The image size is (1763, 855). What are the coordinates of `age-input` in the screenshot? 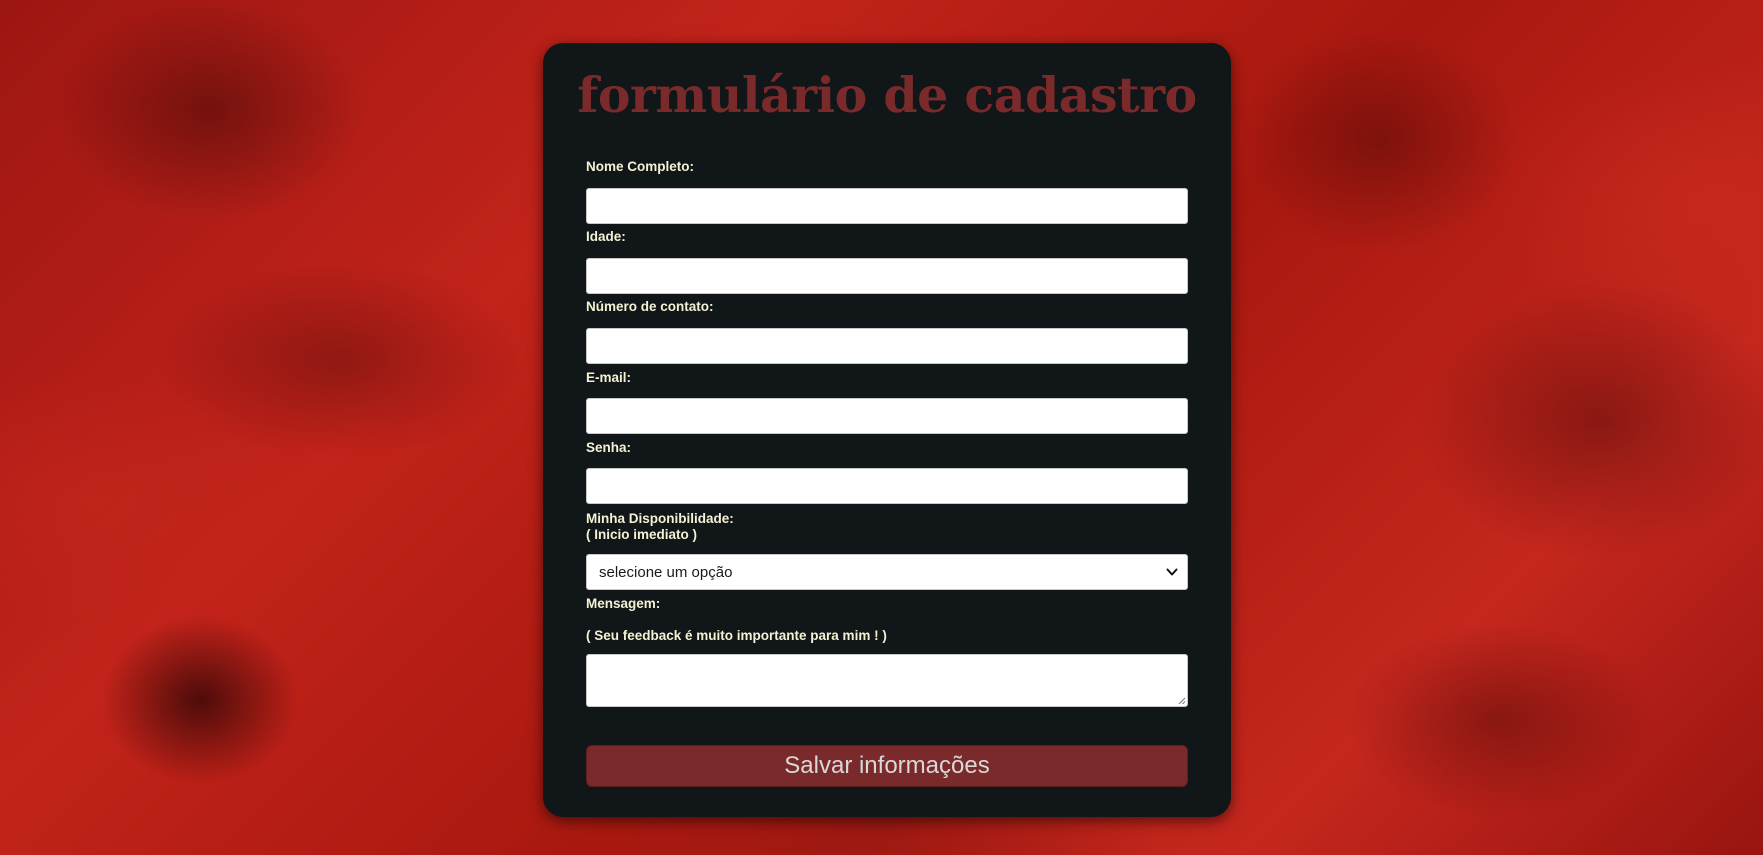 It's located at (887, 276).